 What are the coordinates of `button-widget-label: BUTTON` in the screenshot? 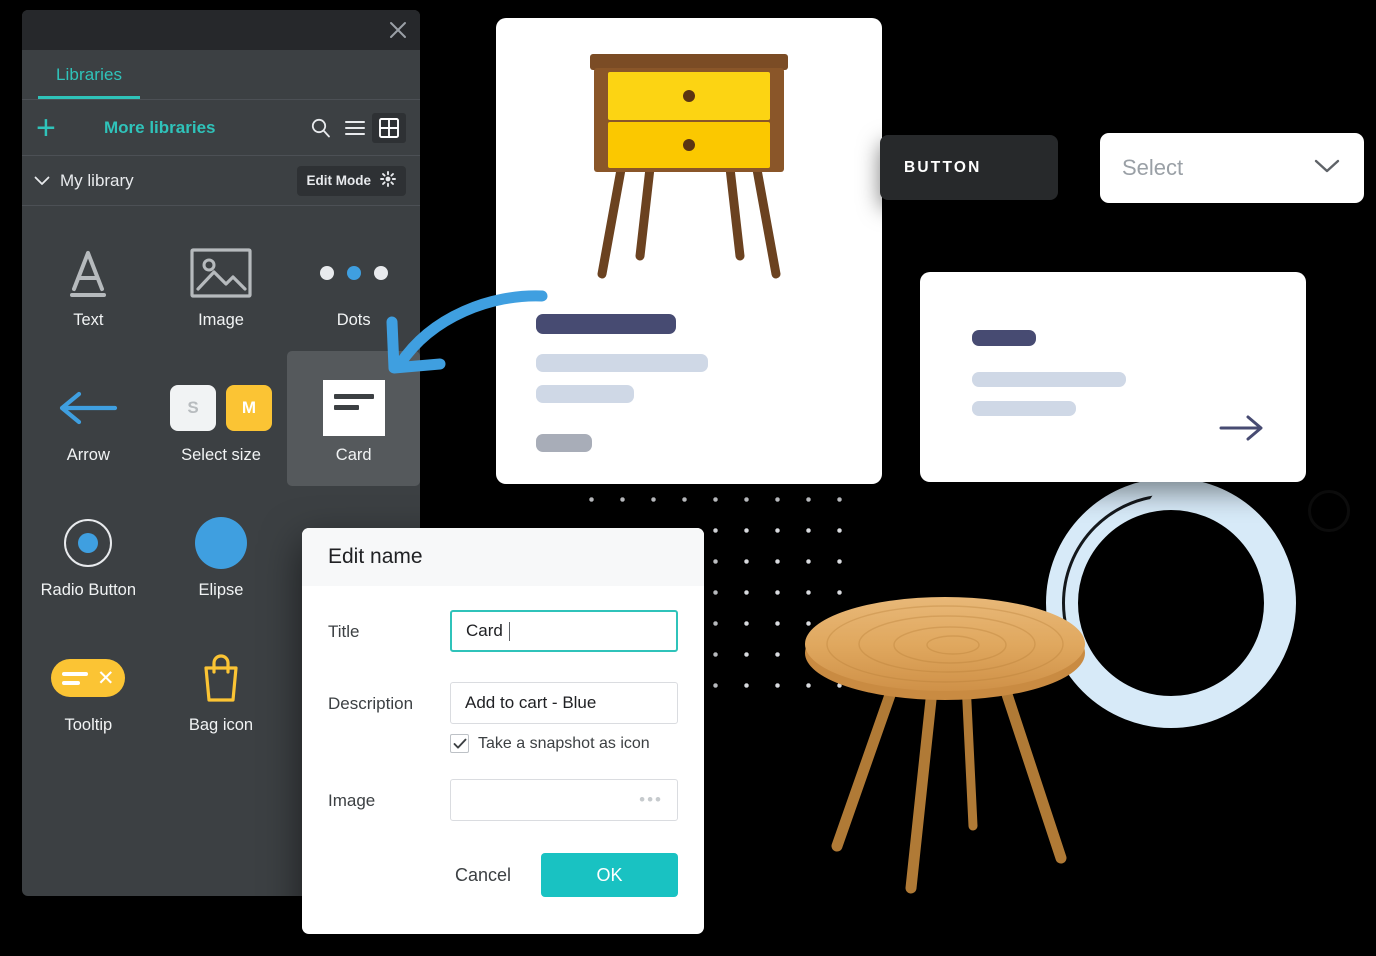 It's located at (943, 167).